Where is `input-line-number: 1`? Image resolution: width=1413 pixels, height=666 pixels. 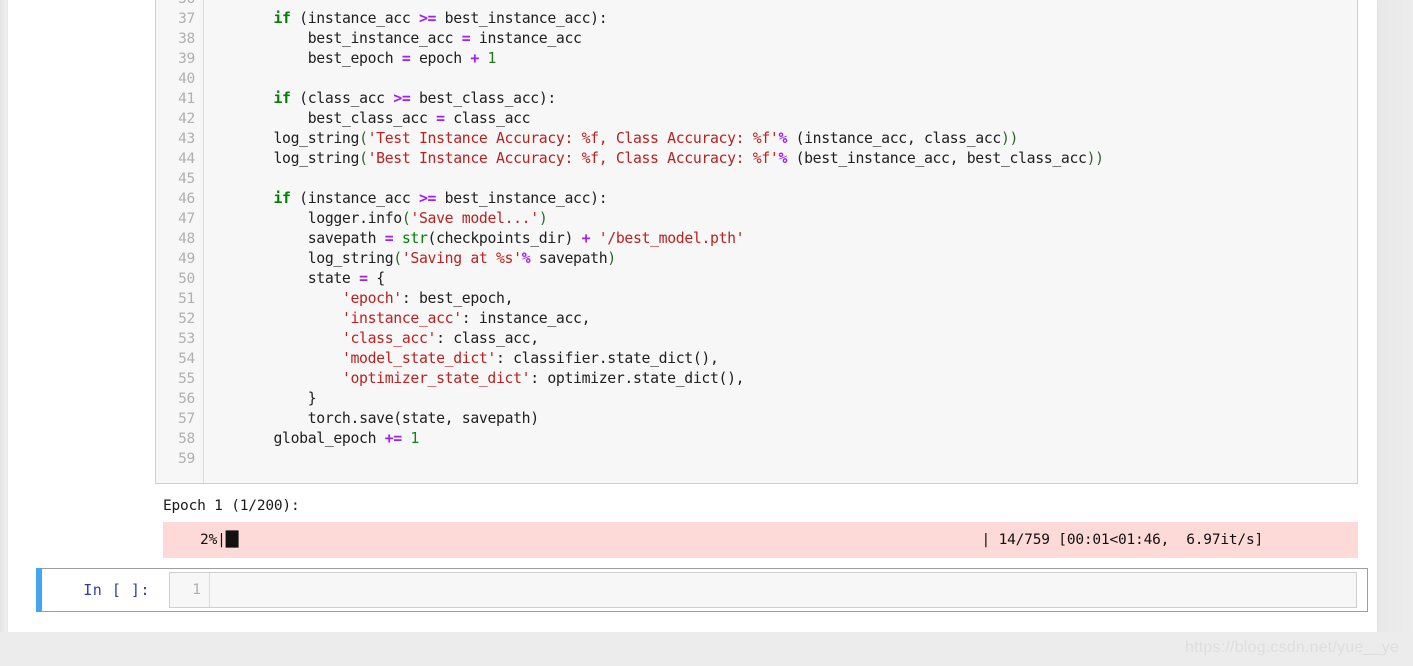 input-line-number: 1 is located at coordinates (190, 590).